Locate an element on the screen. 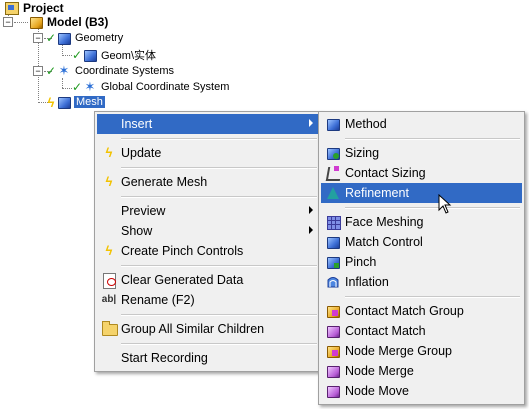  tree-item-mesh: ϟ Mesh is located at coordinates (75, 102).